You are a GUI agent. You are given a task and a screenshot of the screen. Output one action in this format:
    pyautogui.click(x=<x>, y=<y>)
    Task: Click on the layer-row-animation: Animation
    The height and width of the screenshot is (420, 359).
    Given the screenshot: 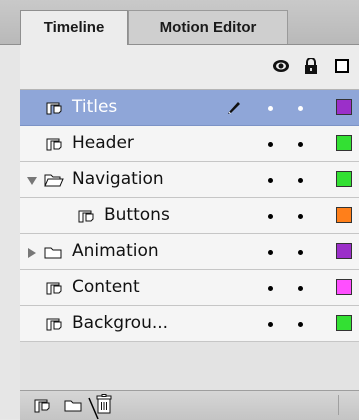 What is the action you would take?
    pyautogui.click(x=189, y=252)
    